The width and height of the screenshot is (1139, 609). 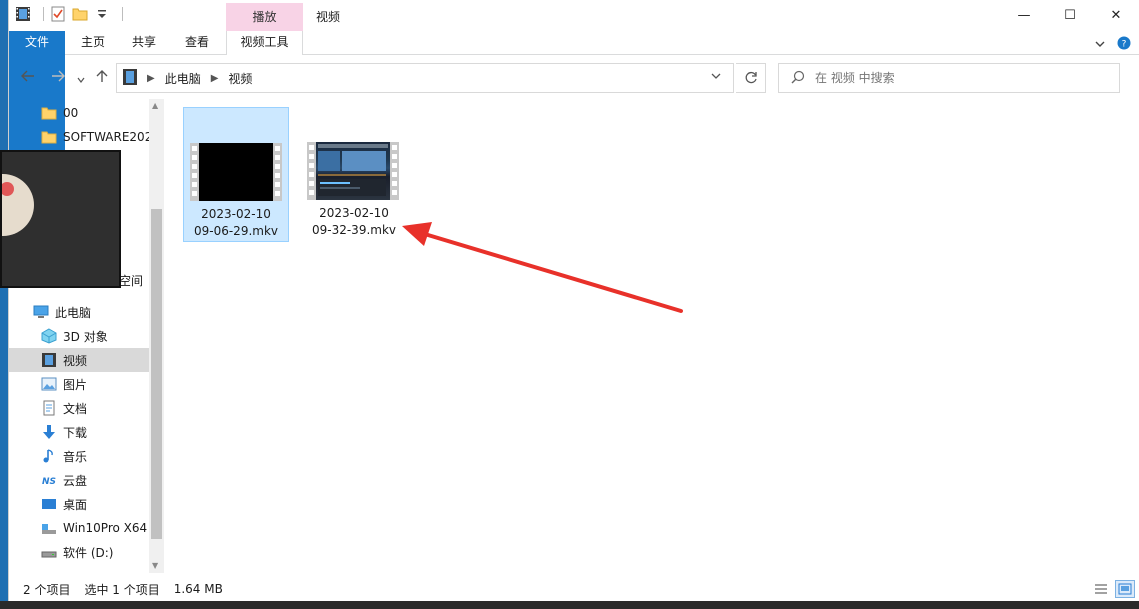 What do you see at coordinates (79, 528) in the screenshot?
I see `nav-item-win10pro: Win10Pro X64` at bounding box center [79, 528].